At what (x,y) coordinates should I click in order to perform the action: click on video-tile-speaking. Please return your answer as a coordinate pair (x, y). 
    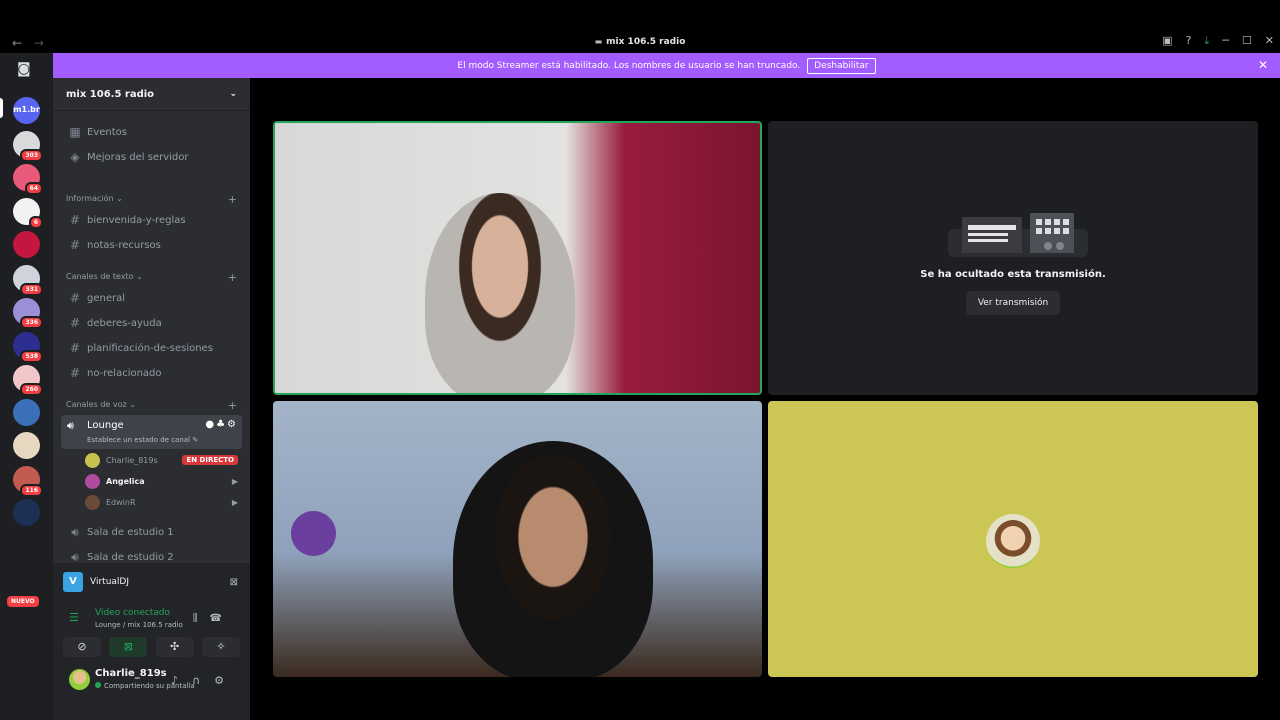
    Looking at the image, I should click on (517, 258).